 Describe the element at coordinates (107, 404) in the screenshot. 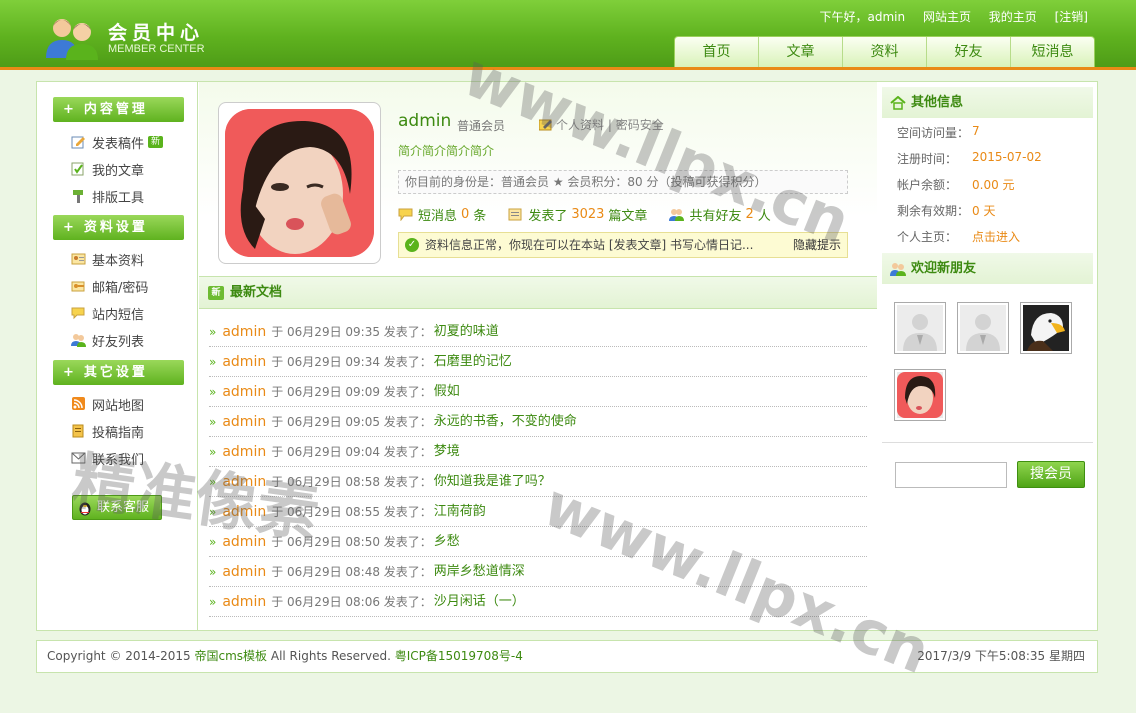

I see `sidebar-item-sitemap: 网站地图` at that location.